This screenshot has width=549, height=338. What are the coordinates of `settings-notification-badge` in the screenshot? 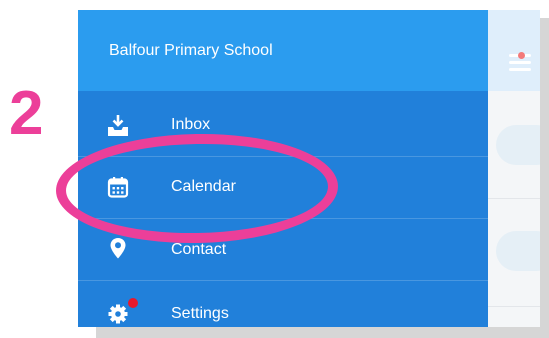 It's located at (133, 303).